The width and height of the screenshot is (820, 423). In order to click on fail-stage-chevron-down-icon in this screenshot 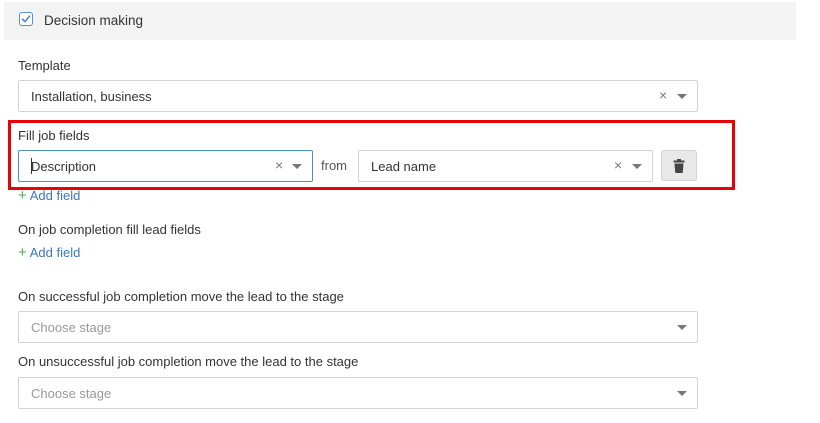, I will do `click(682, 393)`.